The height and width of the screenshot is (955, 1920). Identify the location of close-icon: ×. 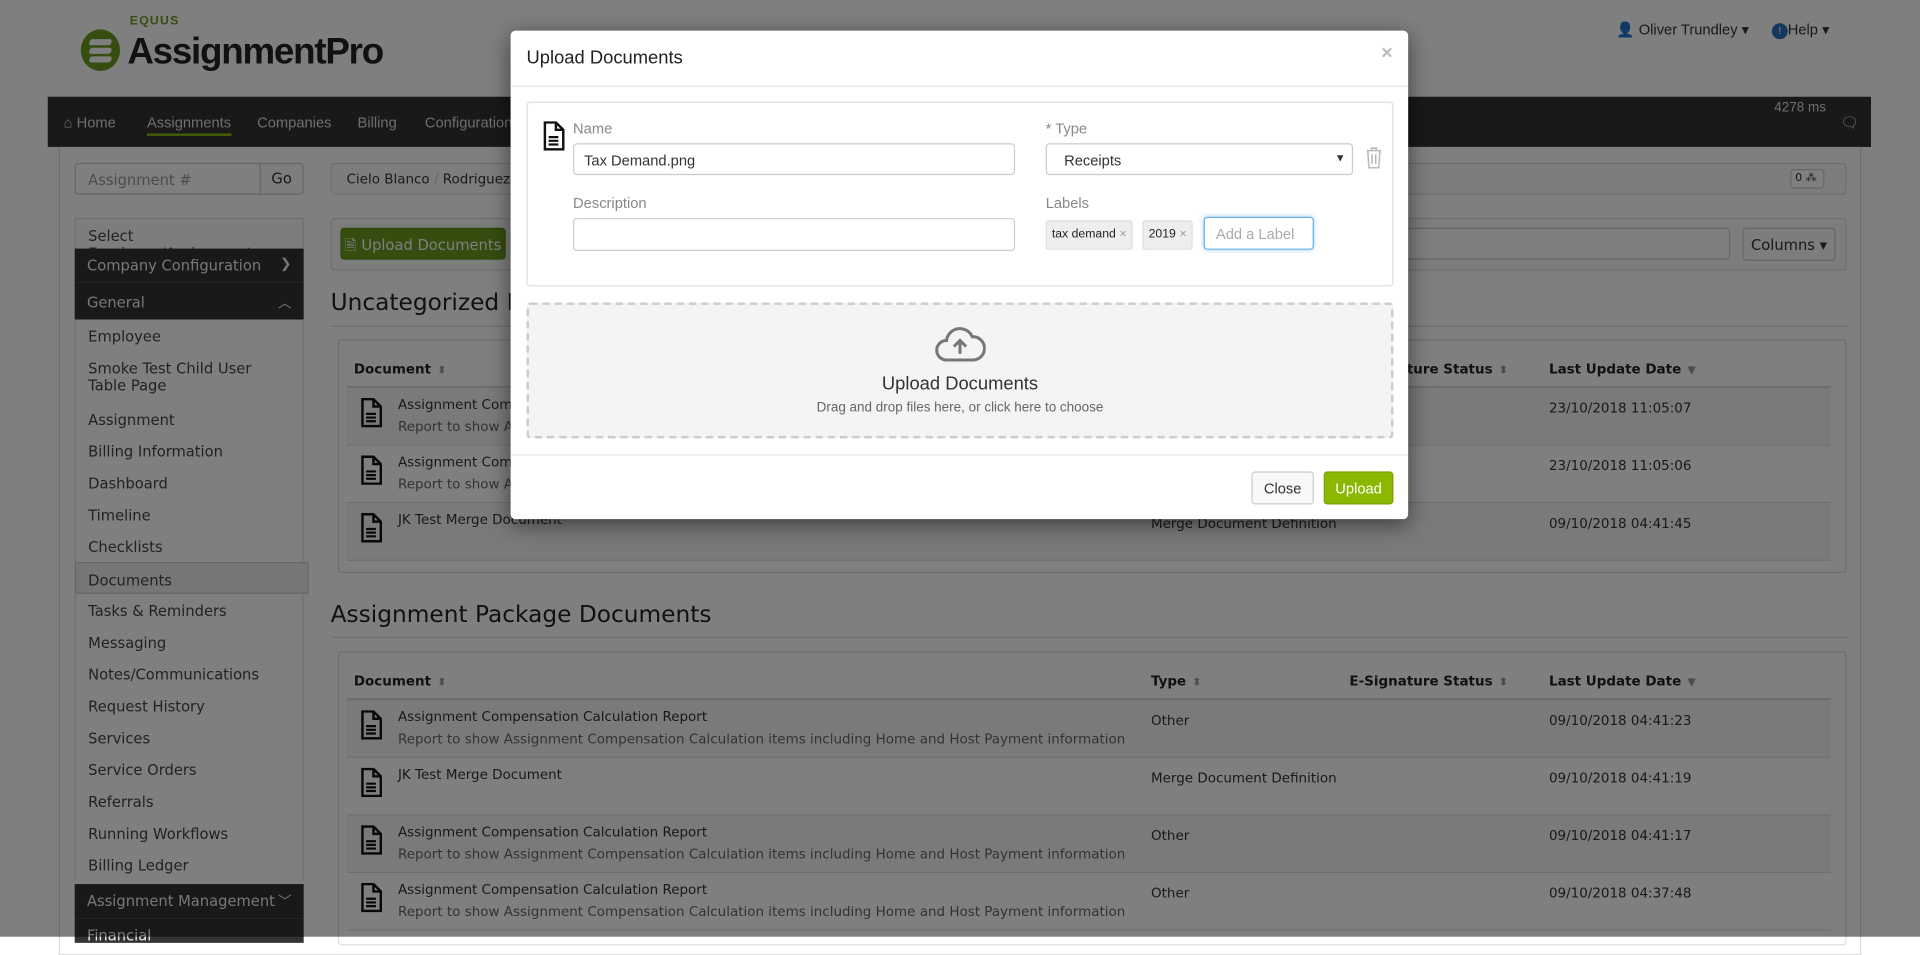
(1386, 54).